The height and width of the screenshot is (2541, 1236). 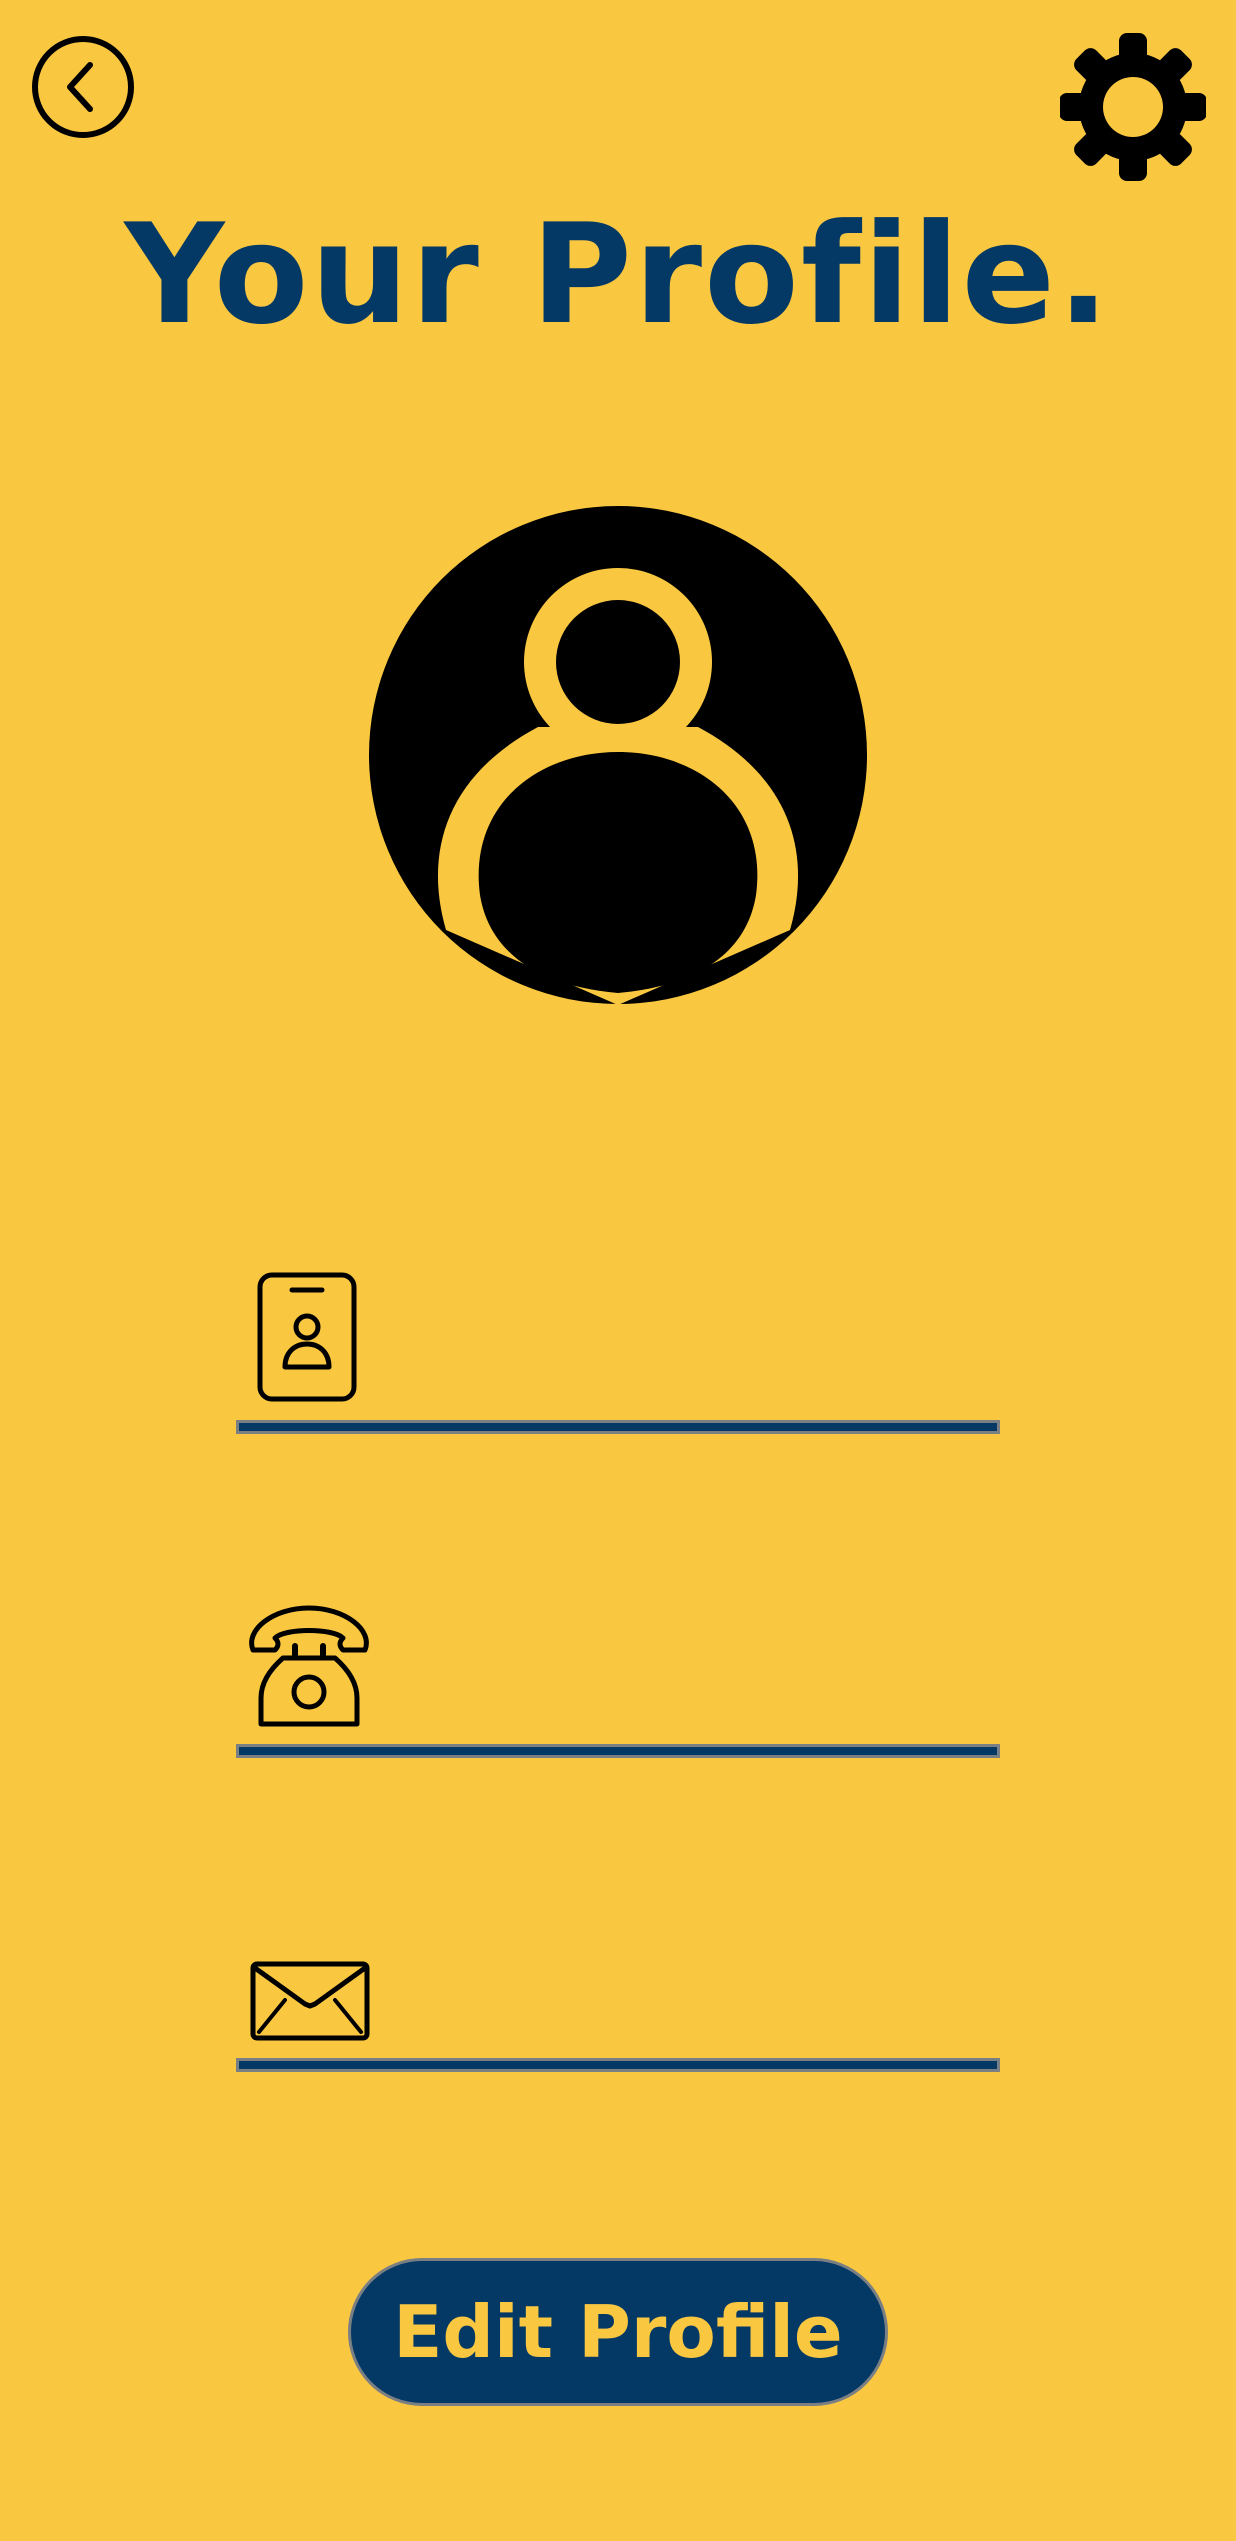 What do you see at coordinates (618, 2065) in the screenshot?
I see `email-field-underline` at bounding box center [618, 2065].